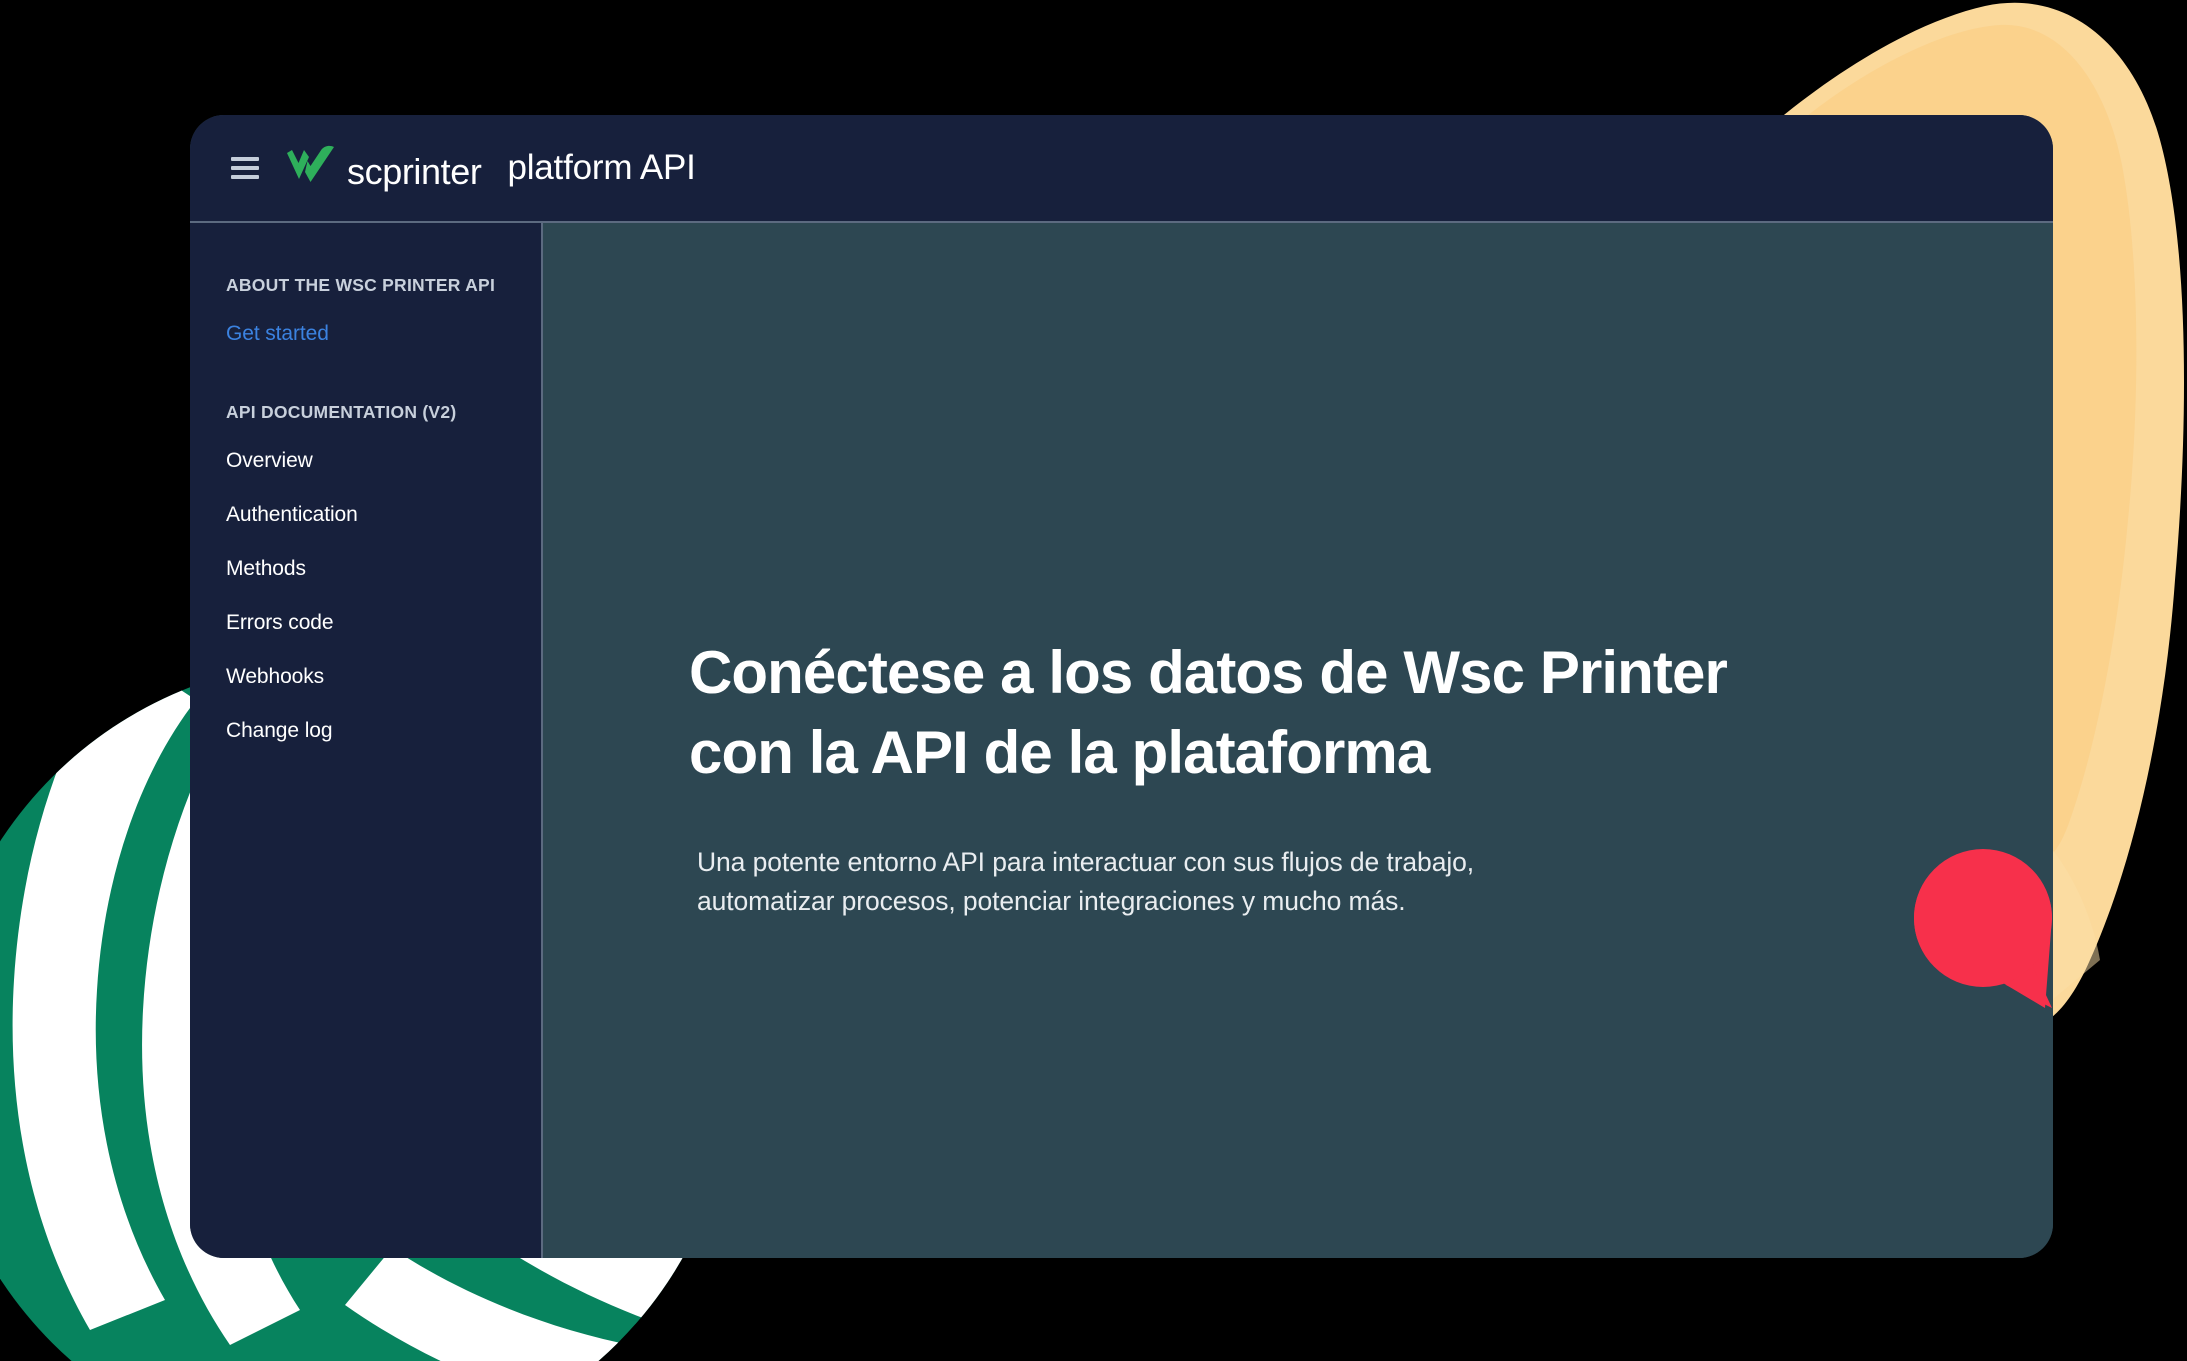 This screenshot has width=2187, height=1361. What do you see at coordinates (414, 171) in the screenshot?
I see `brand-name: scprinter` at bounding box center [414, 171].